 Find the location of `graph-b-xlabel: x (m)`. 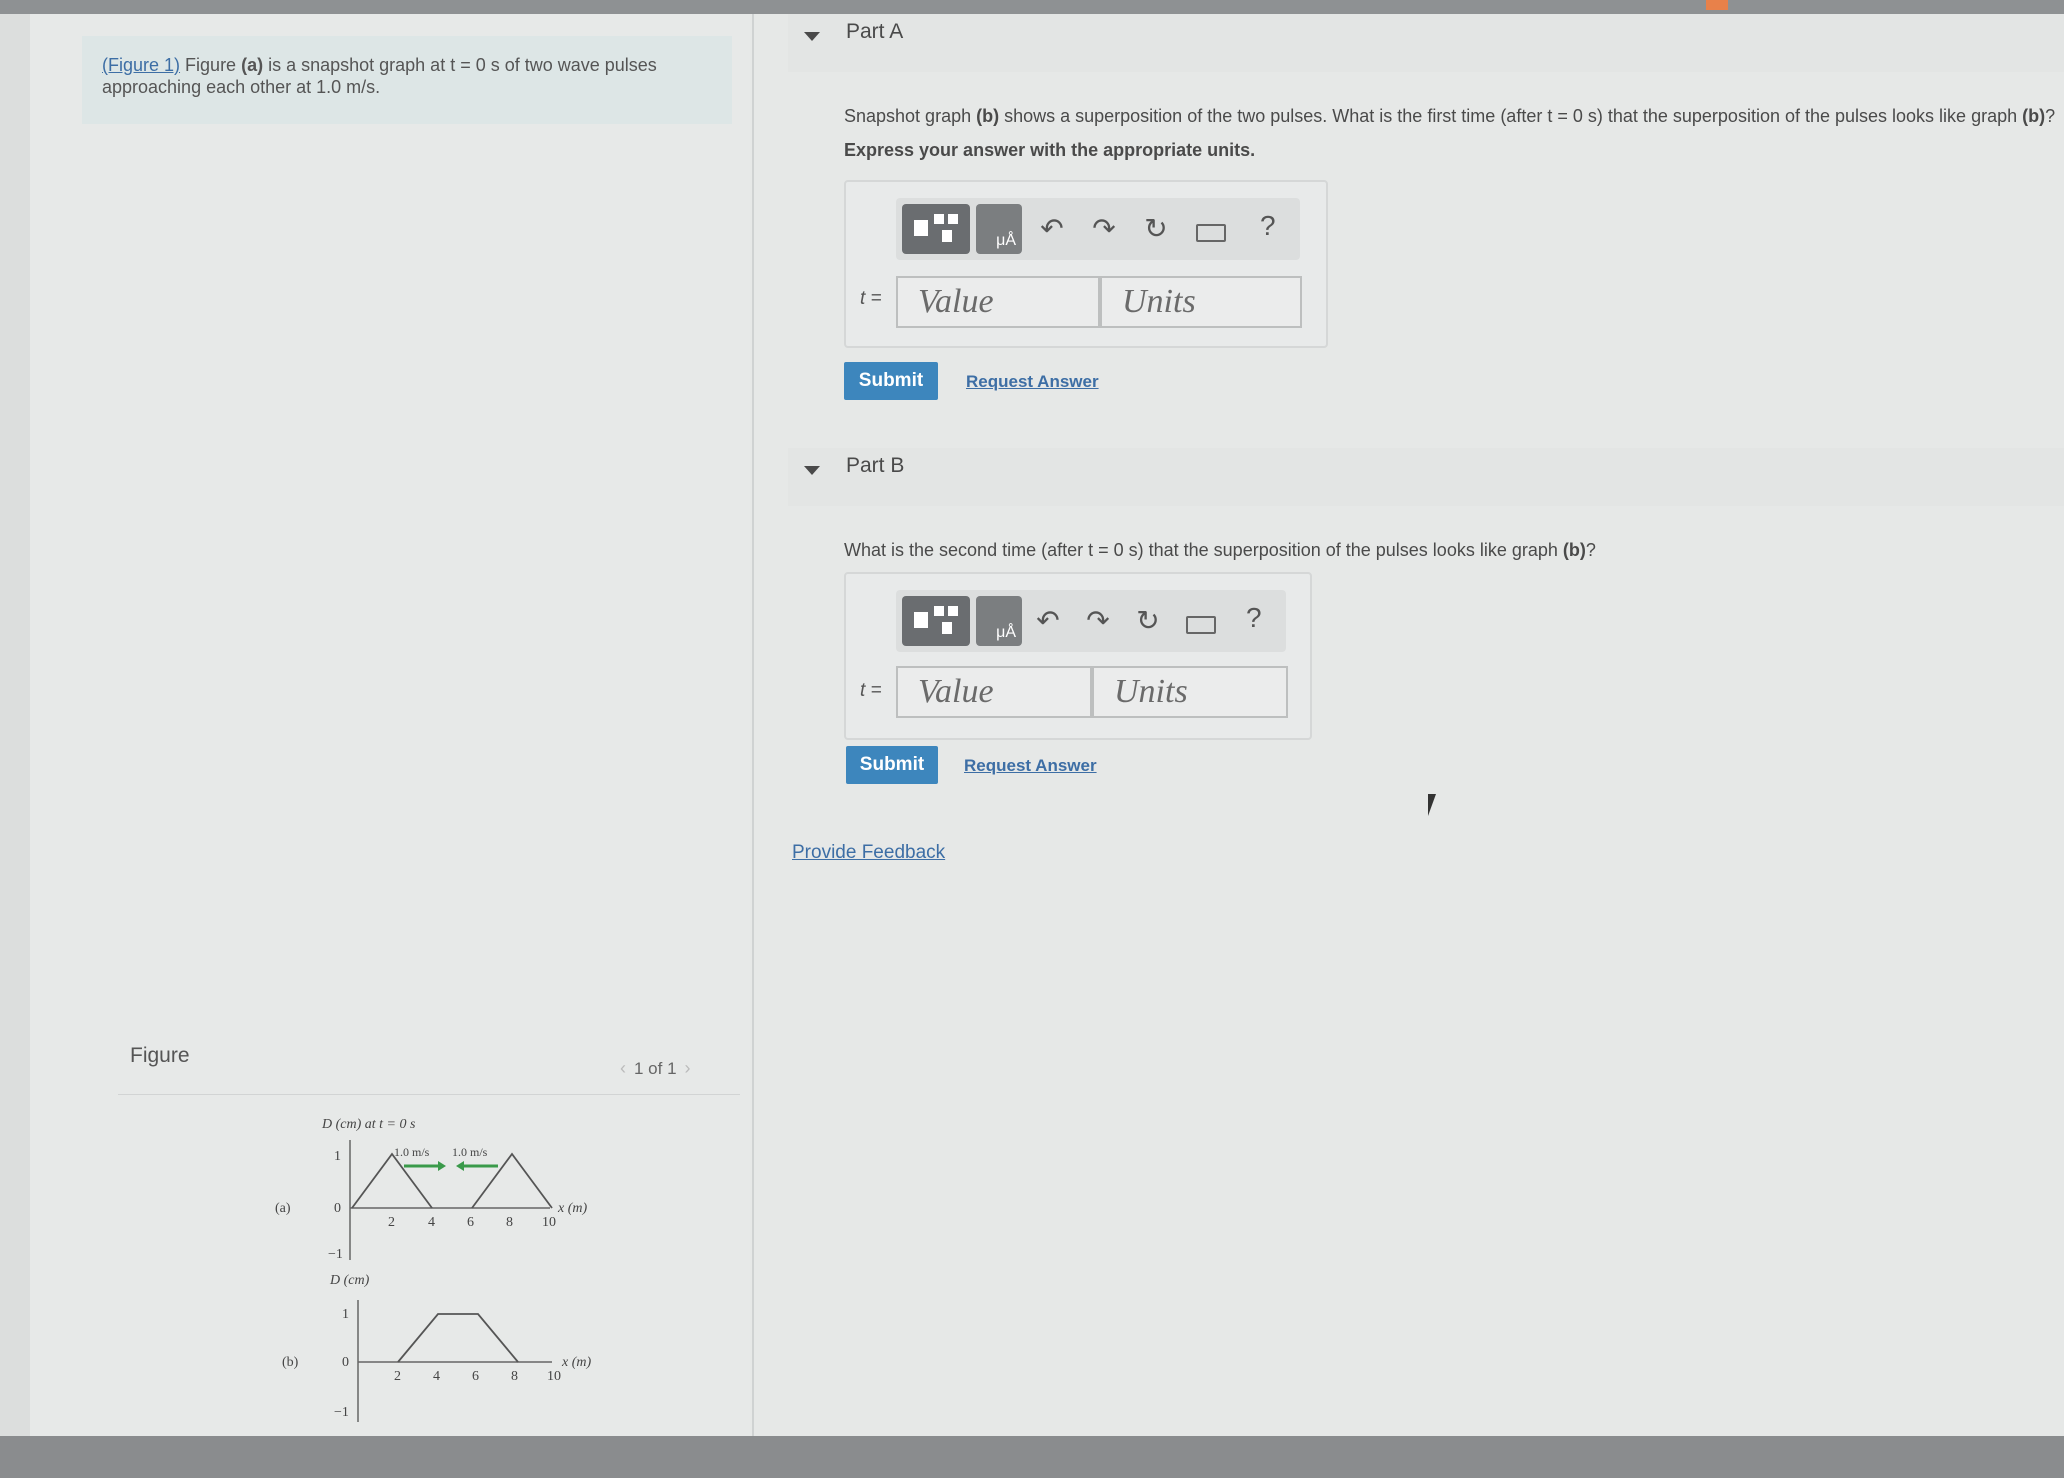

graph-b-xlabel: x (m) is located at coordinates (576, 1362).